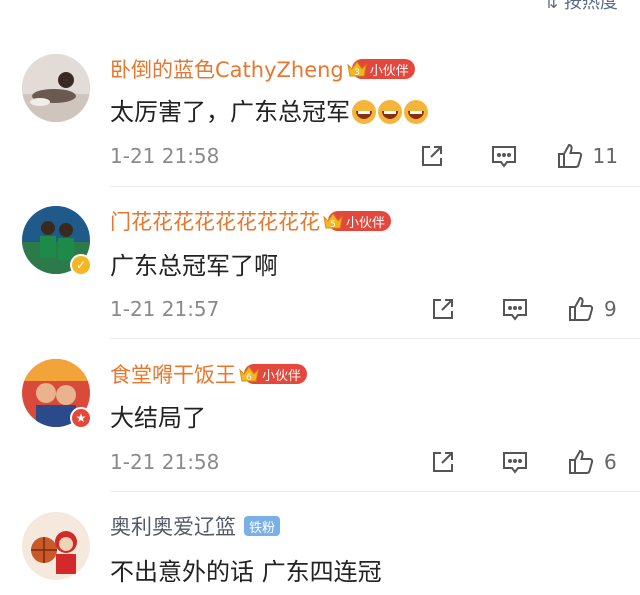 This screenshot has width=640, height=595. Describe the element at coordinates (605, 156) in the screenshot. I see `like-count: 11` at that location.